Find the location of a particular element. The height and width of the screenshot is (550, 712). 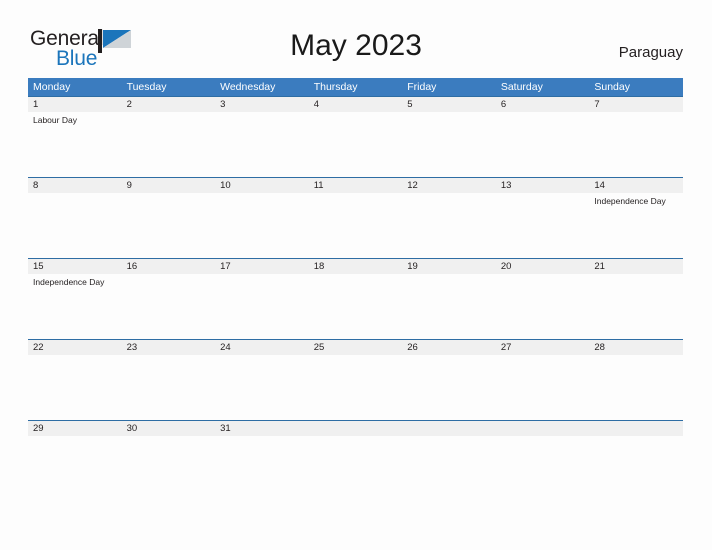

weekday-header-thursday: Thursday is located at coordinates (335, 87).